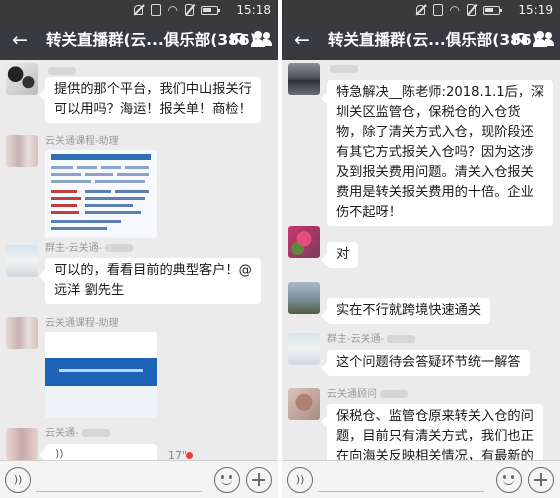 The height and width of the screenshot is (498, 560). Describe the element at coordinates (535, 10) in the screenshot. I see `status-time: 15:19` at that location.